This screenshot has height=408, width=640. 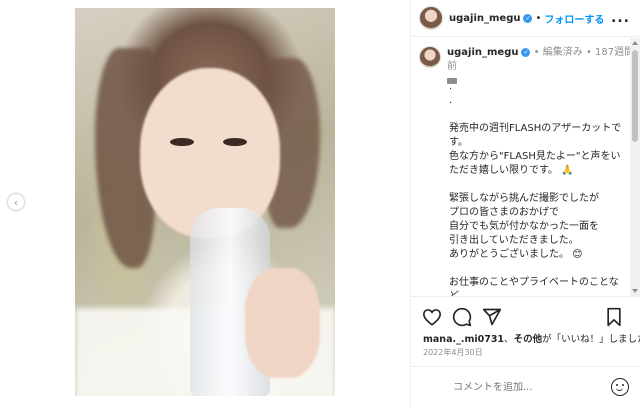 What do you see at coordinates (482, 52) in the screenshot?
I see `caption-username: ugajin_megu` at bounding box center [482, 52].